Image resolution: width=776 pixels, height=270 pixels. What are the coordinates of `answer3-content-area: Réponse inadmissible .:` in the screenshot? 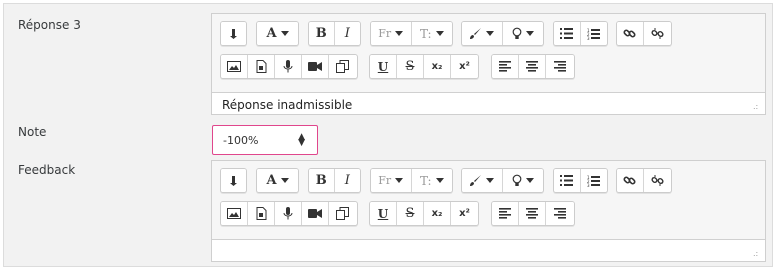 It's located at (488, 103).